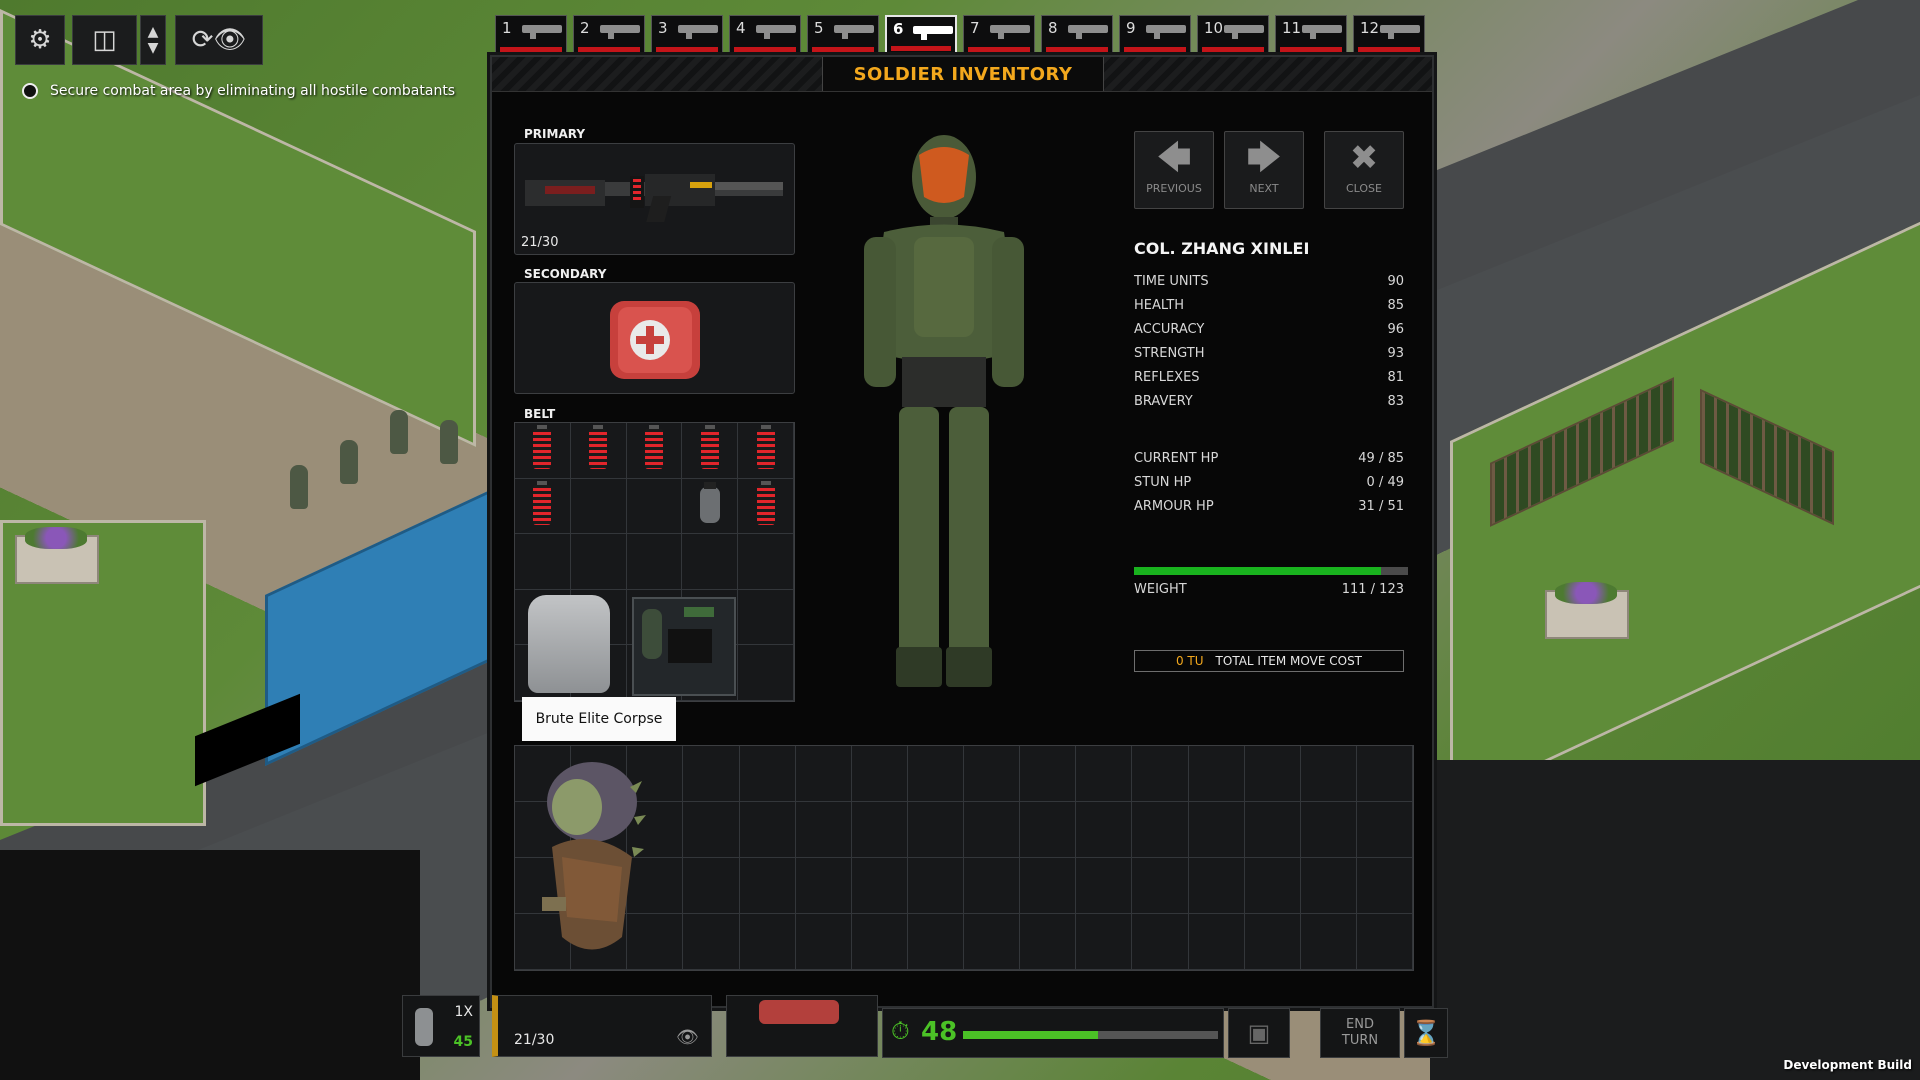 Image resolution: width=1920 pixels, height=1080 pixels. I want to click on armour-plate-icon, so click(569, 644).